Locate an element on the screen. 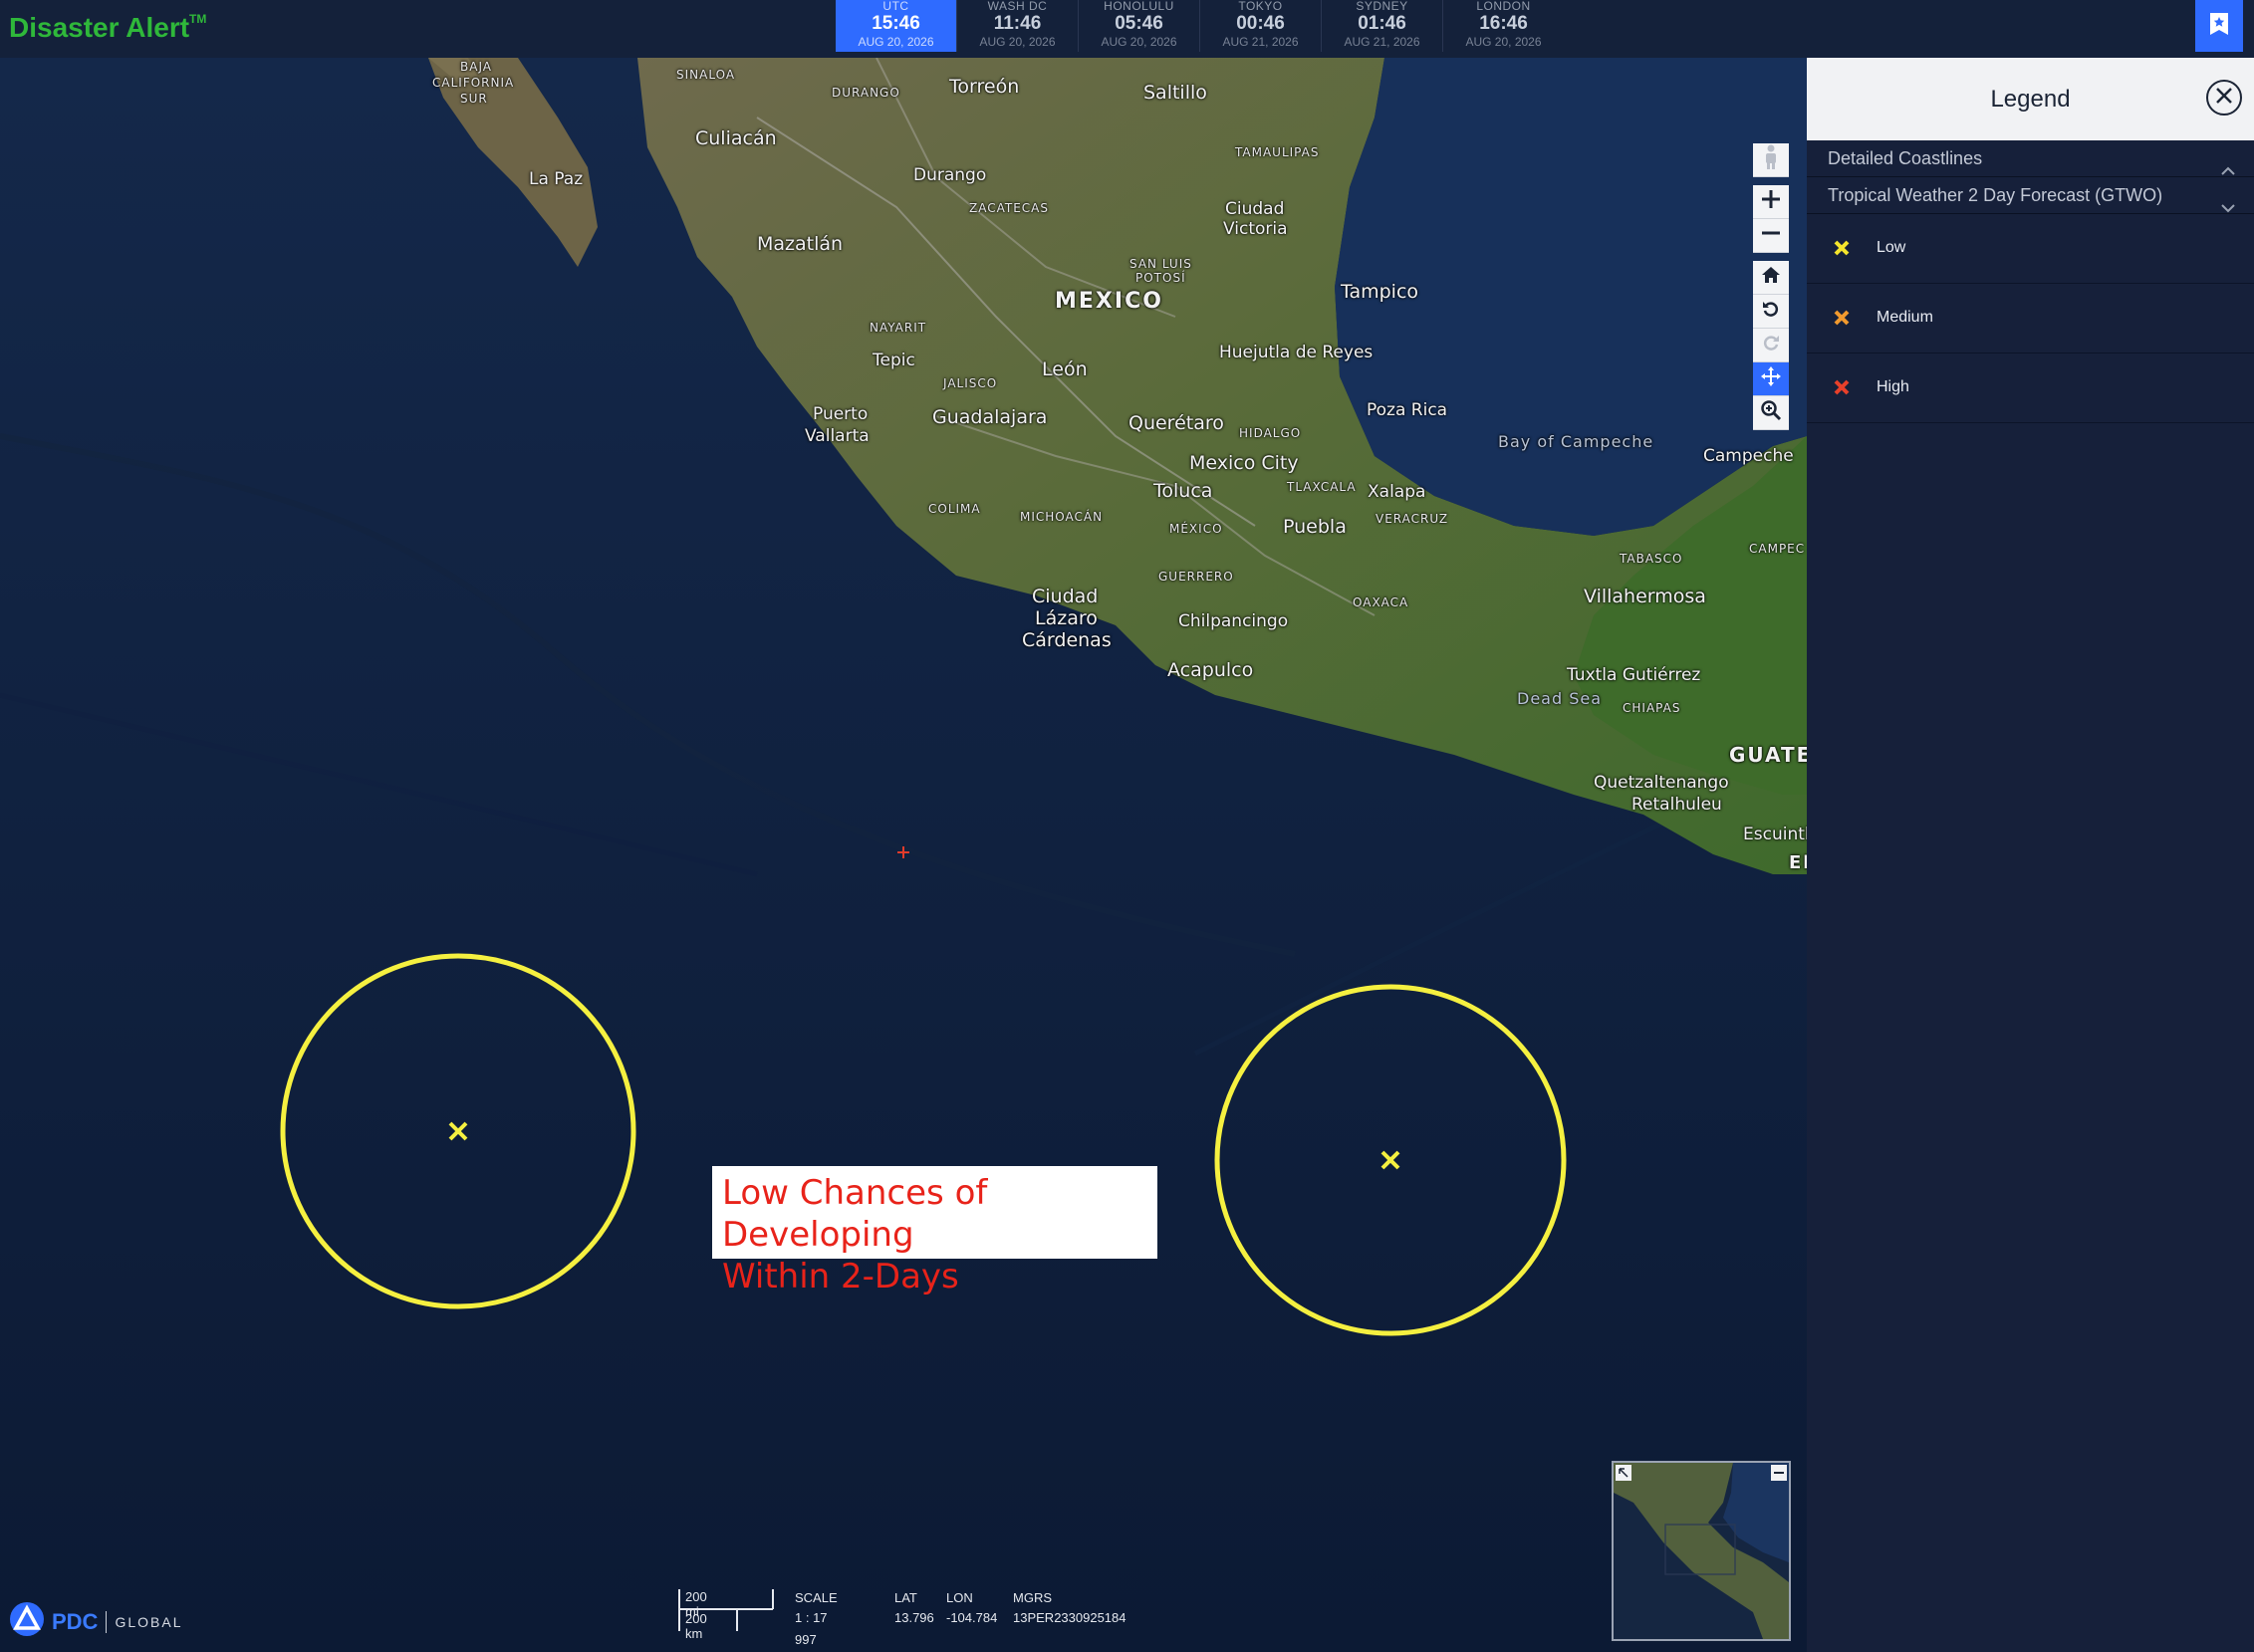  label-leon: León is located at coordinates (1065, 369).